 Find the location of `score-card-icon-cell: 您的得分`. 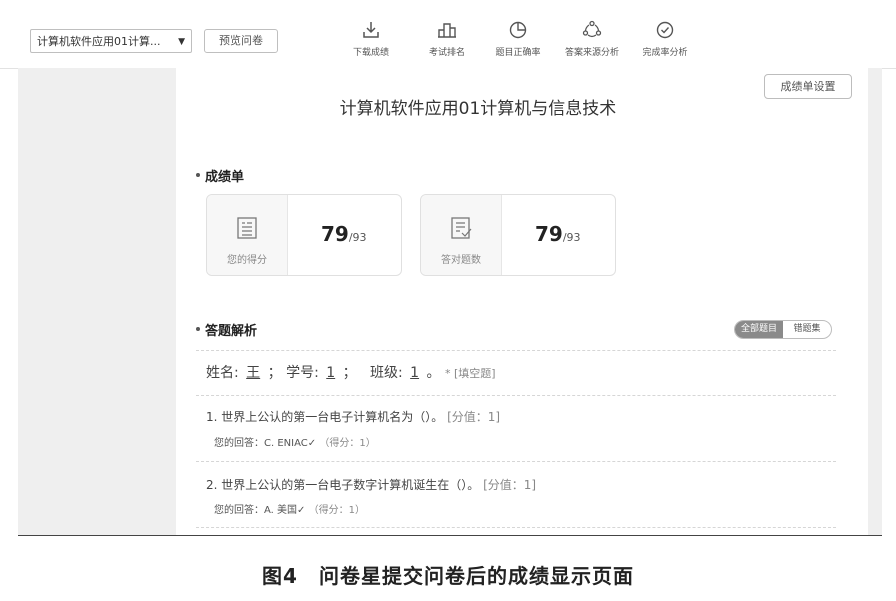

score-card-icon-cell: 您的得分 is located at coordinates (247, 235).